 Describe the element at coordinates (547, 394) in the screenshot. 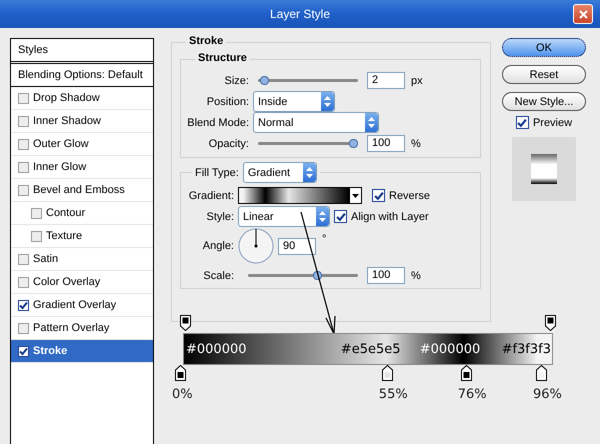

I see `stop-position-label: 96%` at that location.